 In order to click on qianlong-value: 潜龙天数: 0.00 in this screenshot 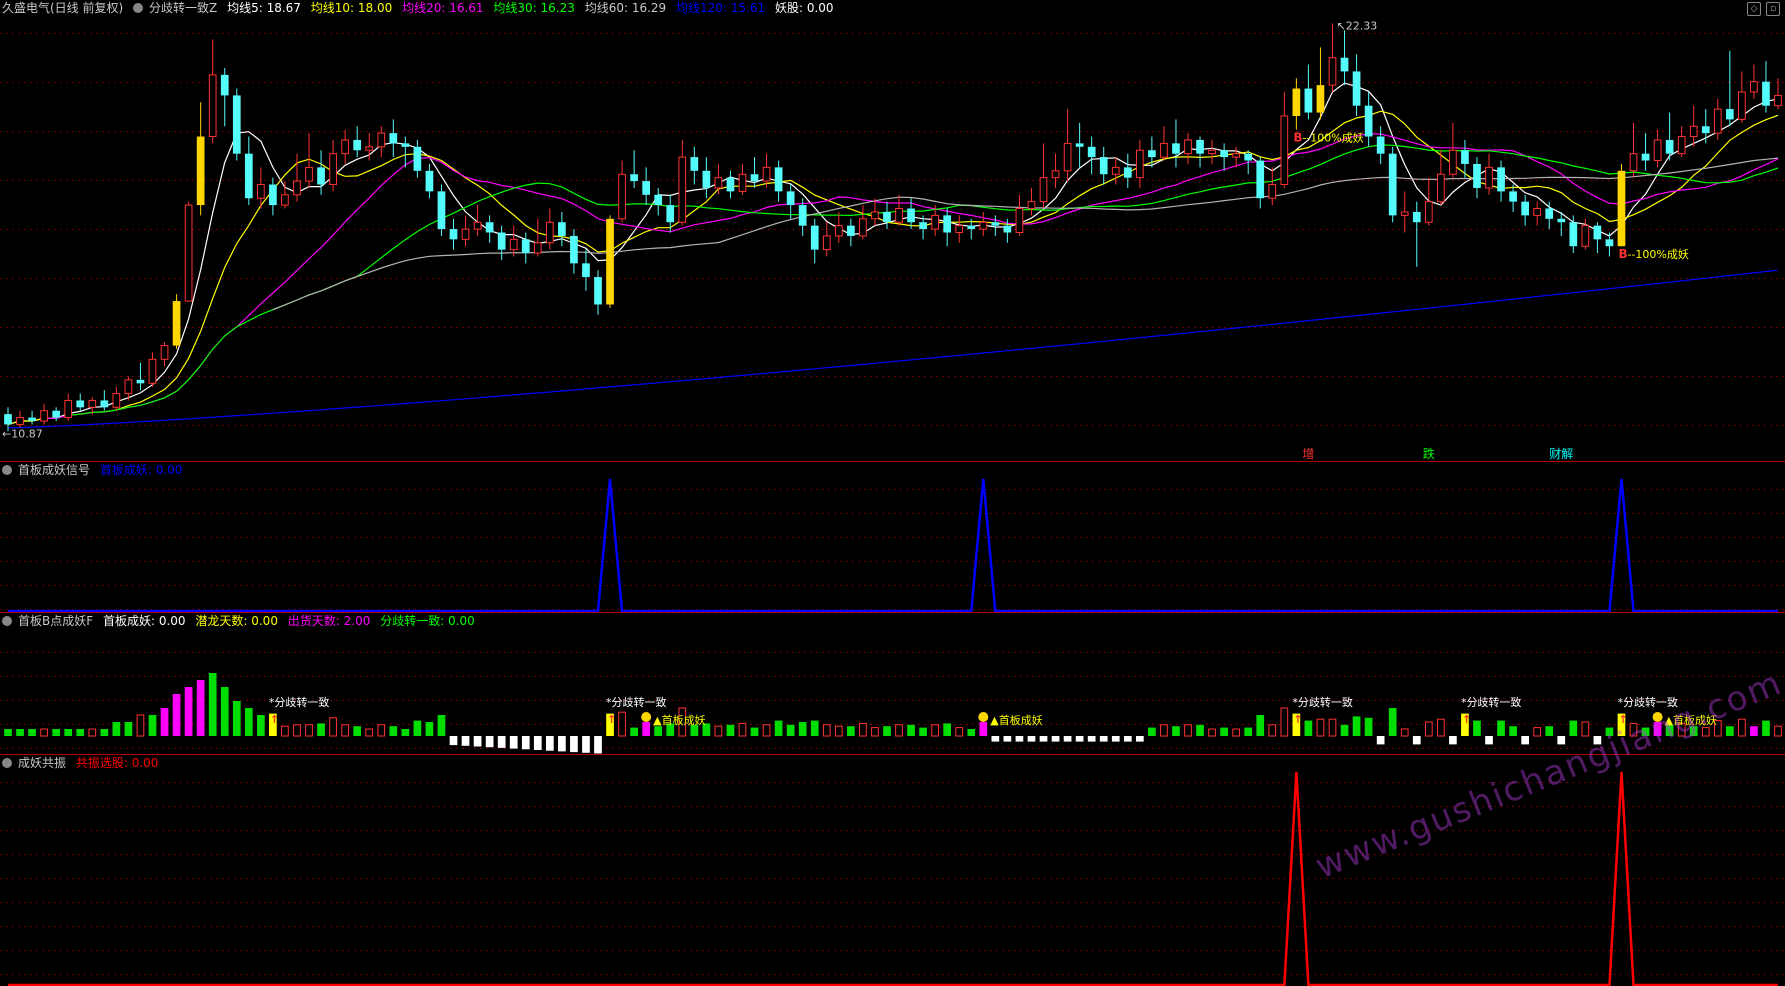, I will do `click(236, 621)`.